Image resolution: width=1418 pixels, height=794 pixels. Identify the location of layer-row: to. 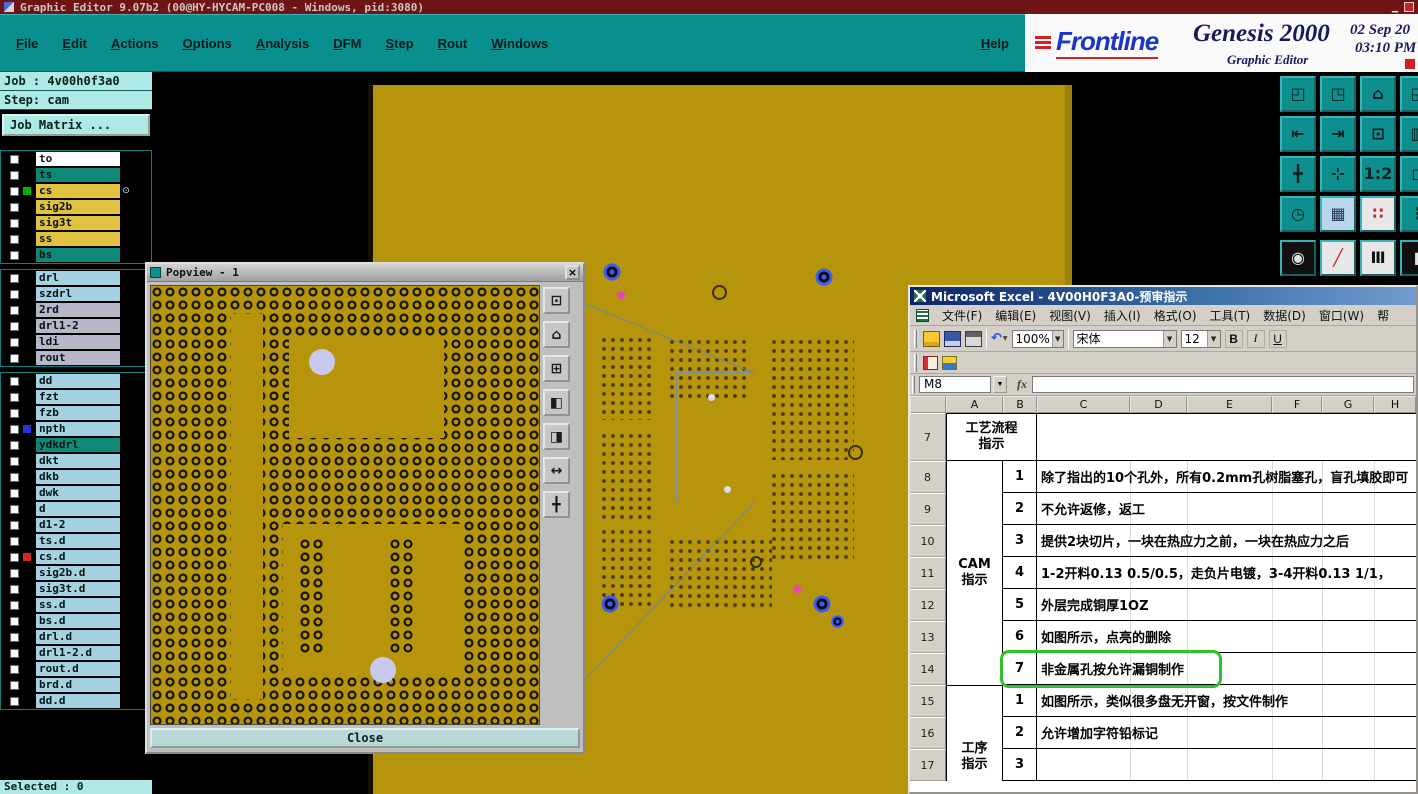
(76, 159).